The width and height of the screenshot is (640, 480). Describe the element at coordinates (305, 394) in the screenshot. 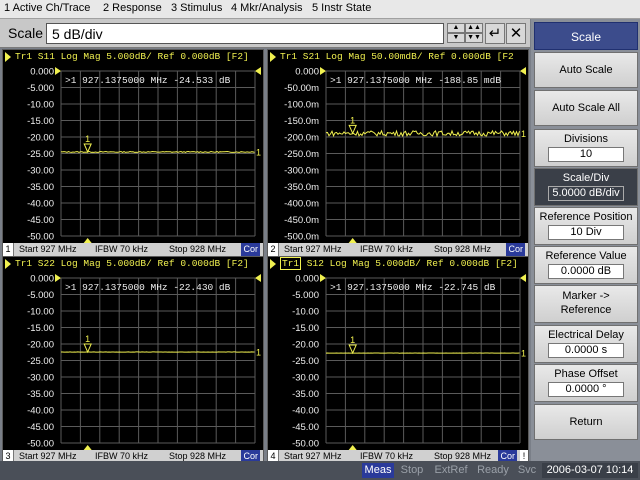

I see `y-tick-label: -35.00` at that location.